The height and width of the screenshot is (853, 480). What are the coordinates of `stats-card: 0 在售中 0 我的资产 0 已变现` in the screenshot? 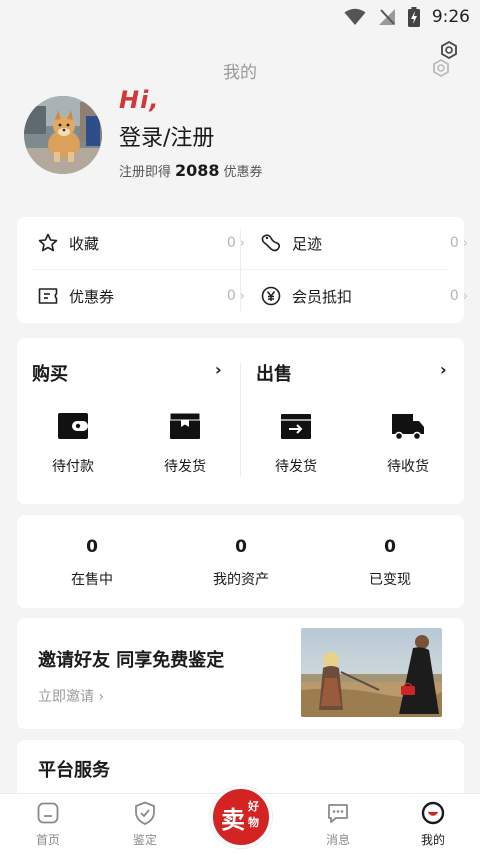 It's located at (240, 561).